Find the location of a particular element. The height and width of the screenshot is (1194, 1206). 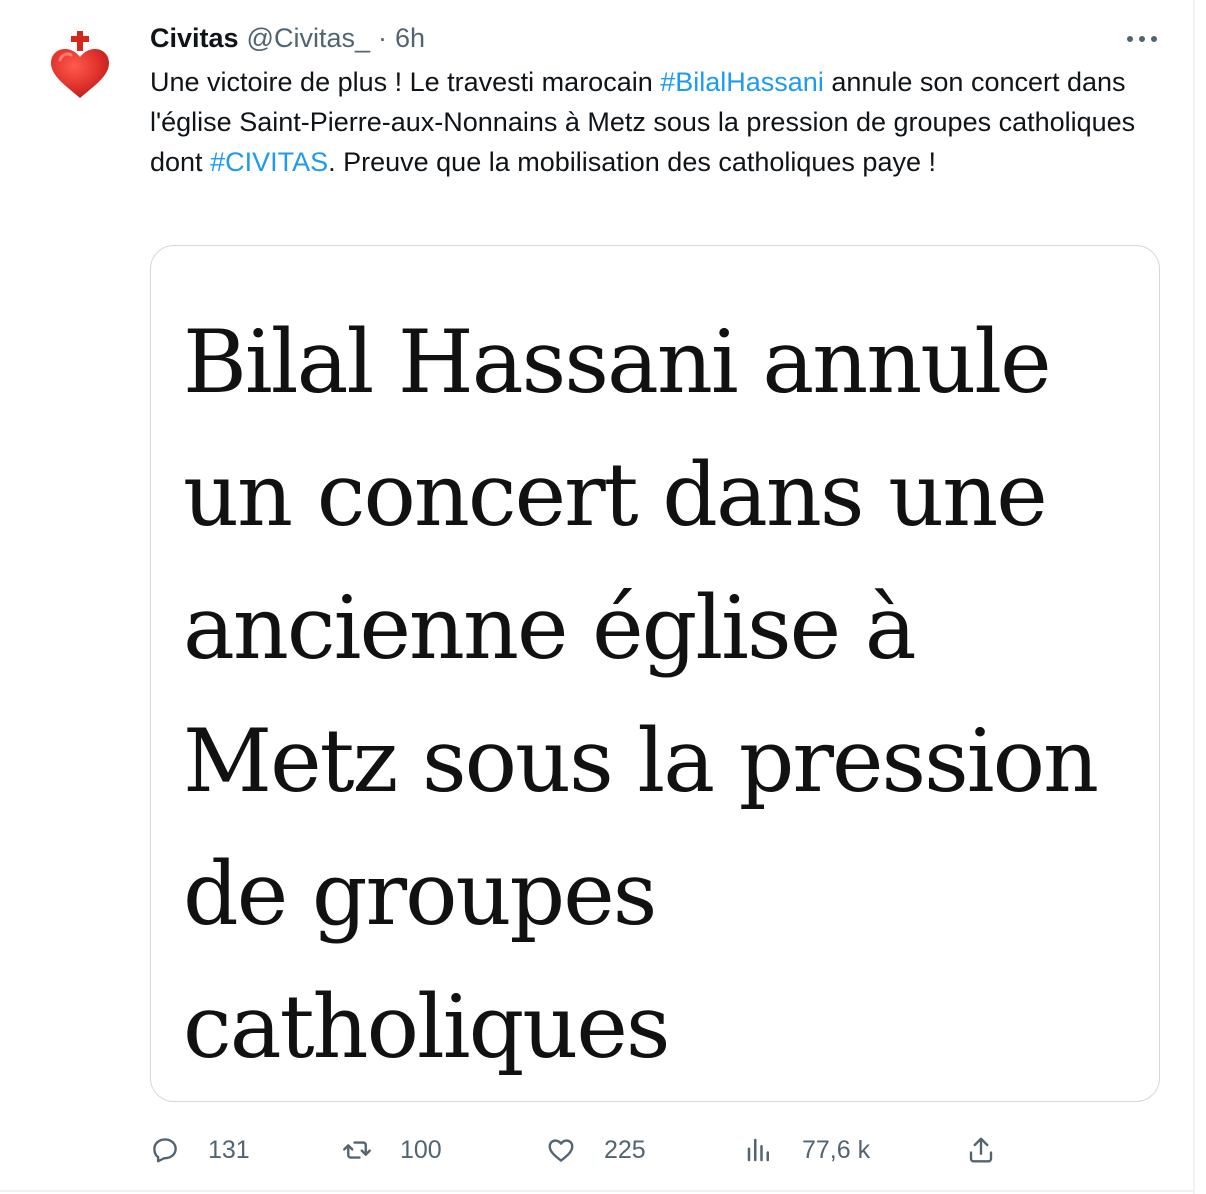

retweet-button: 100 is located at coordinates (392, 1150).